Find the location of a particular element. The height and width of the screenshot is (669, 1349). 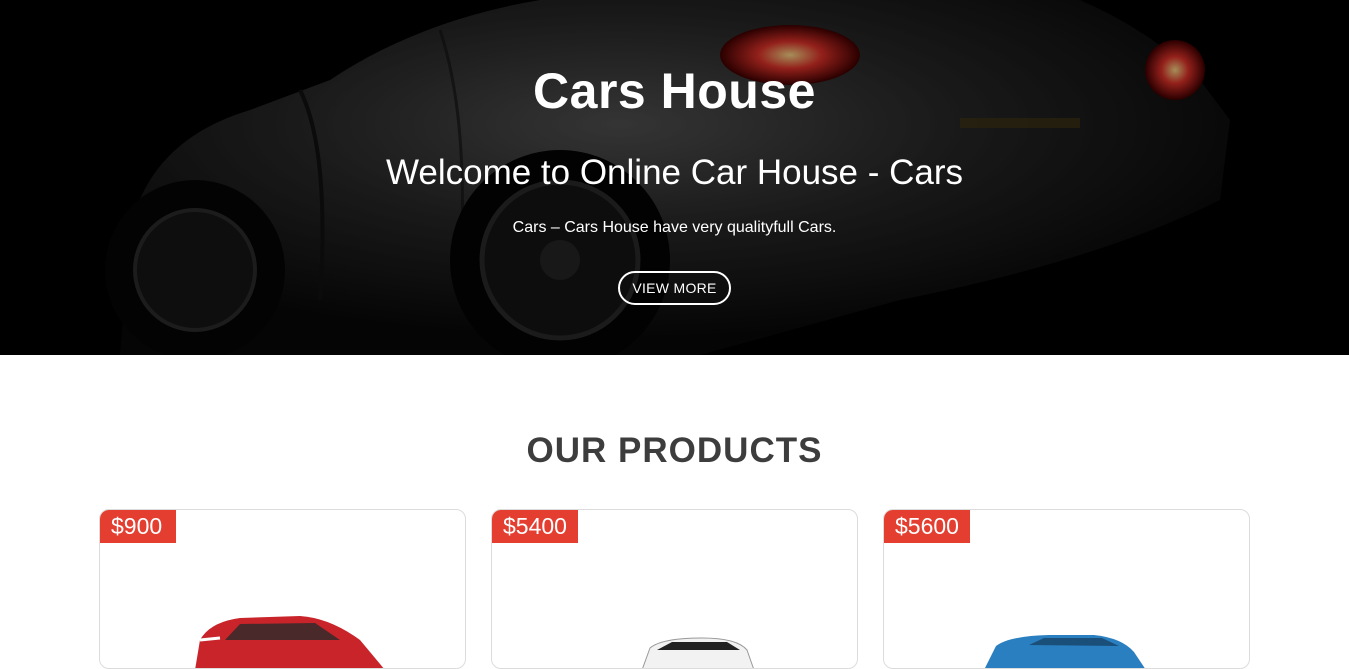

products-heading: OUR PRODUCTS is located at coordinates (674, 450).